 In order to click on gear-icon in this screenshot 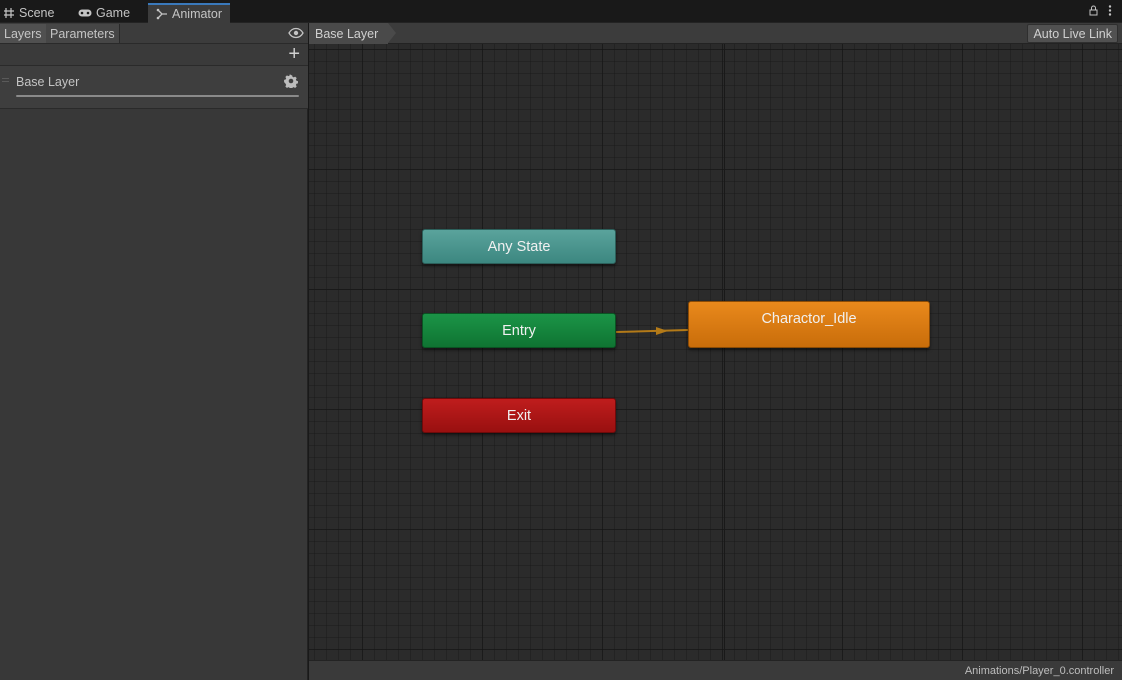, I will do `click(291, 81)`.